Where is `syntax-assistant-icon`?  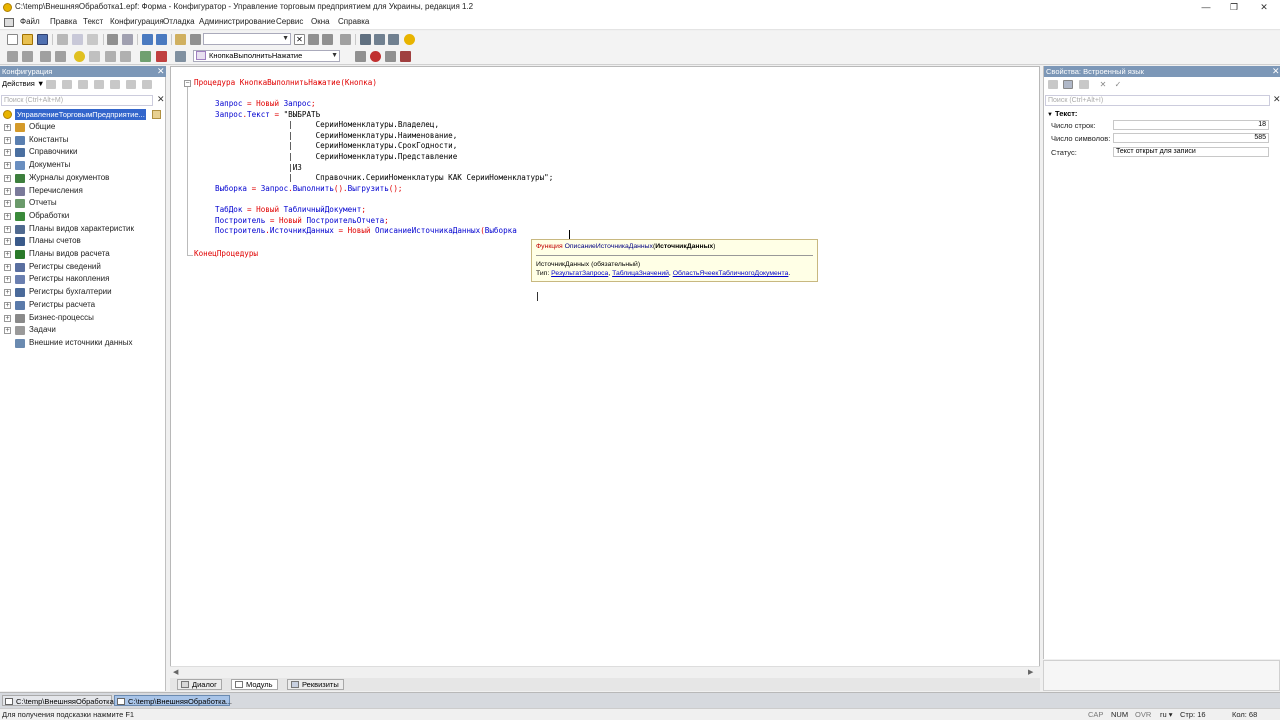
syntax-assistant-icon is located at coordinates (393, 39).